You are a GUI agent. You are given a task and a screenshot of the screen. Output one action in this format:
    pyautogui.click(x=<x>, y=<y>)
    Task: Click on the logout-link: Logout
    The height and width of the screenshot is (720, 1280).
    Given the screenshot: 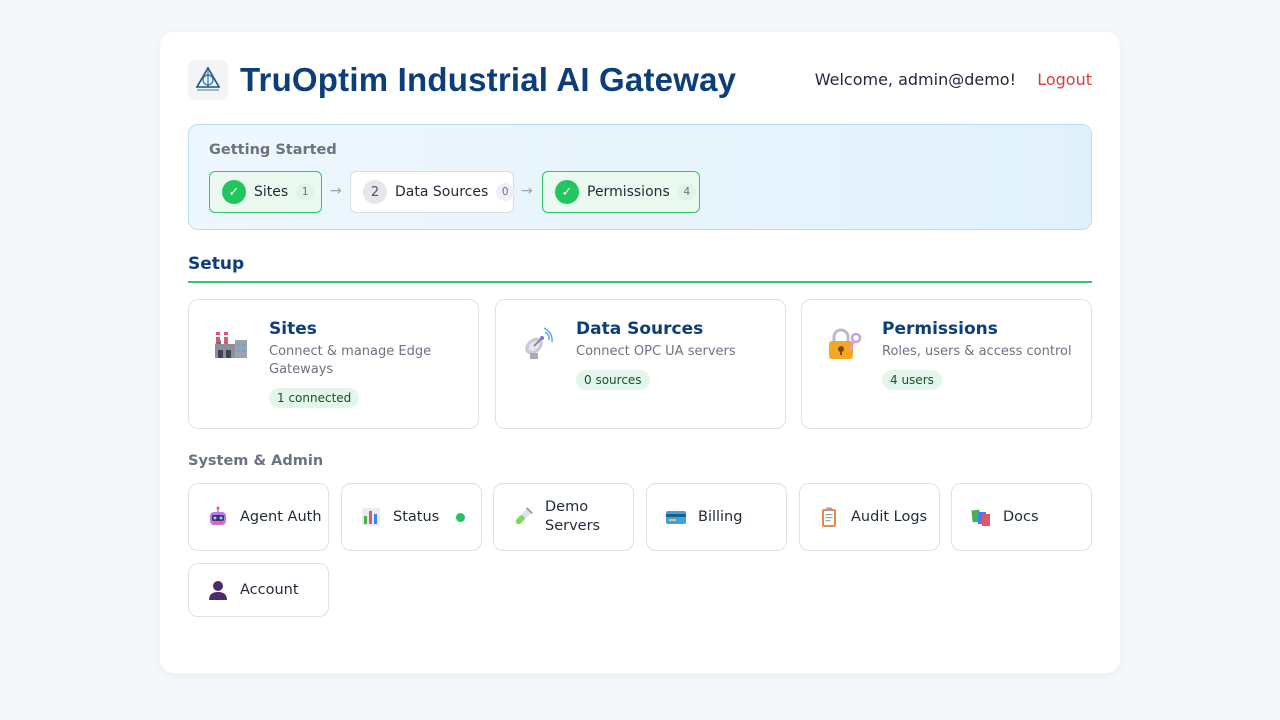 What is the action you would take?
    pyautogui.click(x=1064, y=79)
    